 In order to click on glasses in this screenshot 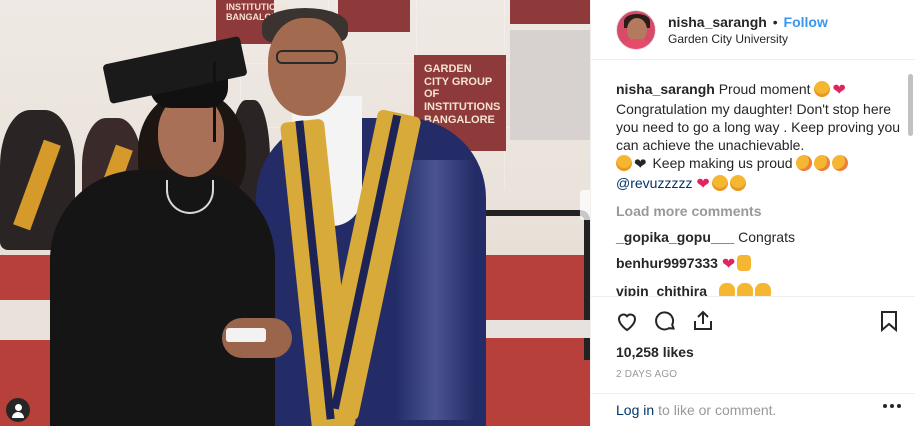, I will do `click(307, 57)`.